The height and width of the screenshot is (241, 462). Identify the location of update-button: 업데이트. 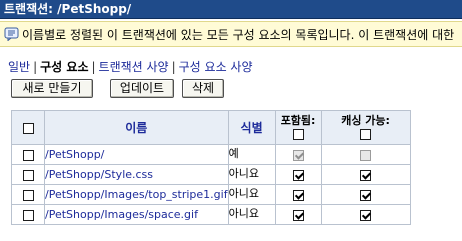
(142, 88).